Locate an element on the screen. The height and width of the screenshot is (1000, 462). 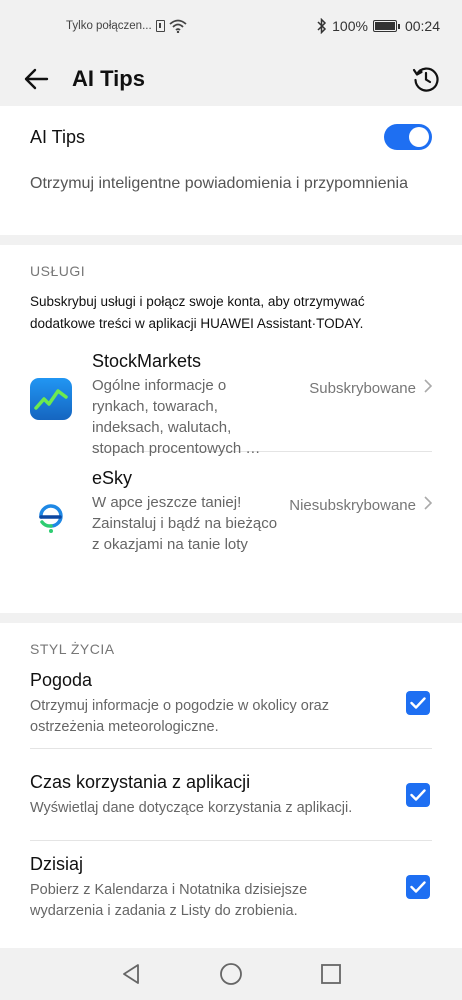
weather-checkbox is located at coordinates (418, 702).